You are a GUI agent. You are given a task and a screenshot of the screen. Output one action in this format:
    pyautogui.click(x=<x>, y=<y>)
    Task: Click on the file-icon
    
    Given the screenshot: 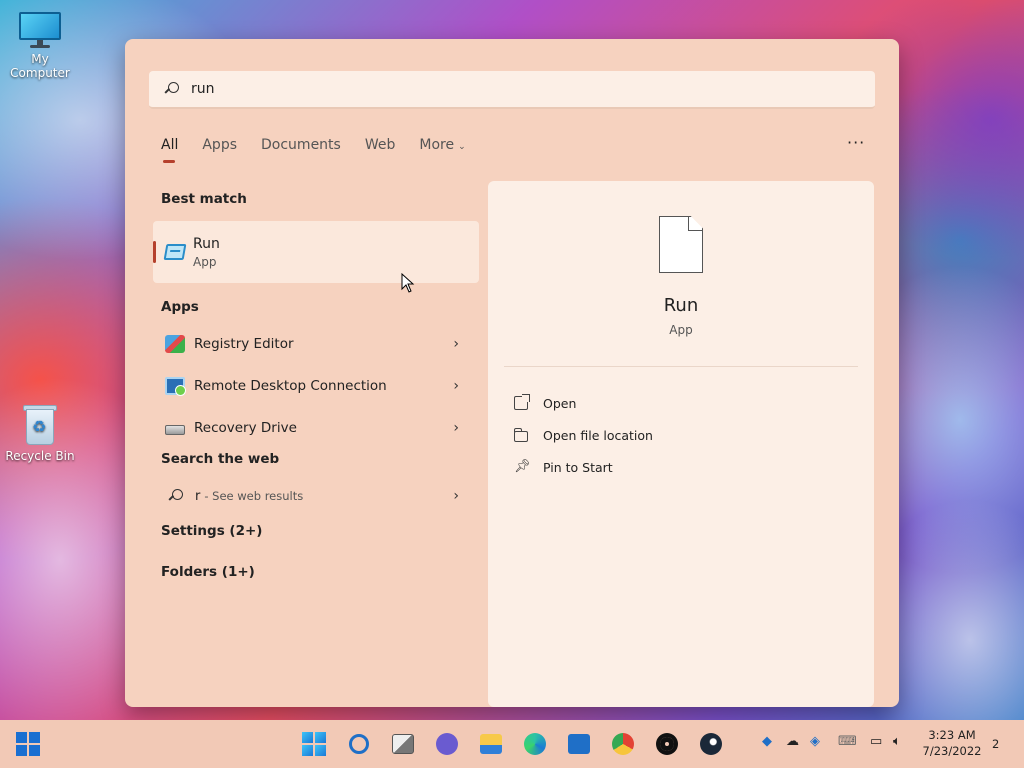 What is the action you would take?
    pyautogui.click(x=681, y=244)
    